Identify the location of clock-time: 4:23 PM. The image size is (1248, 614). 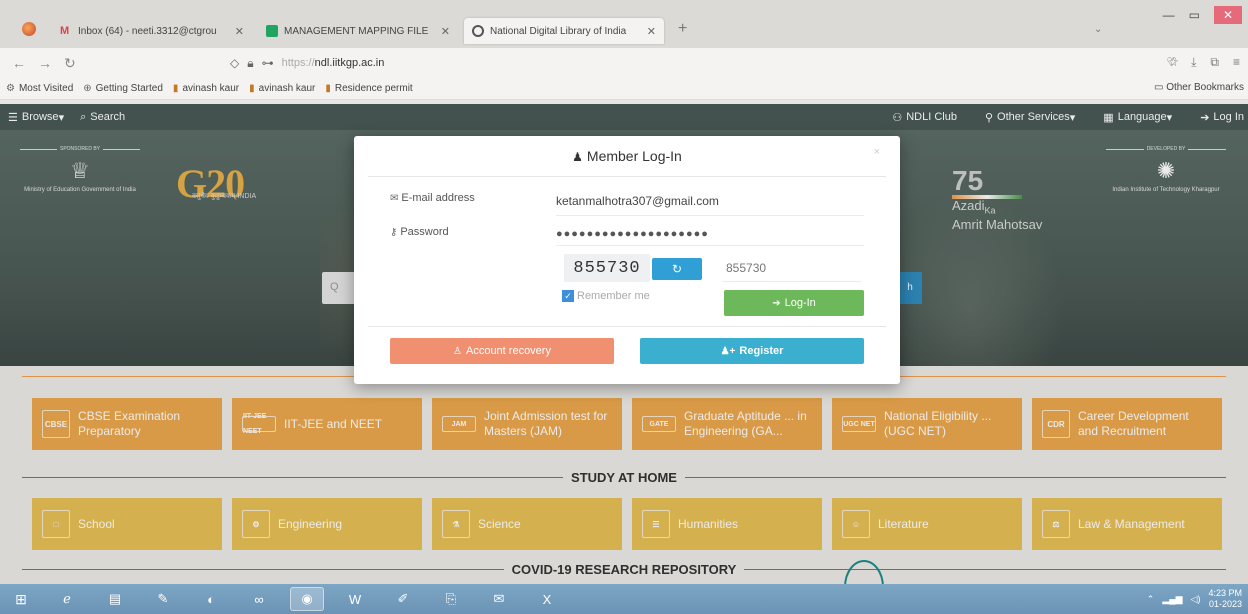
(1225, 593).